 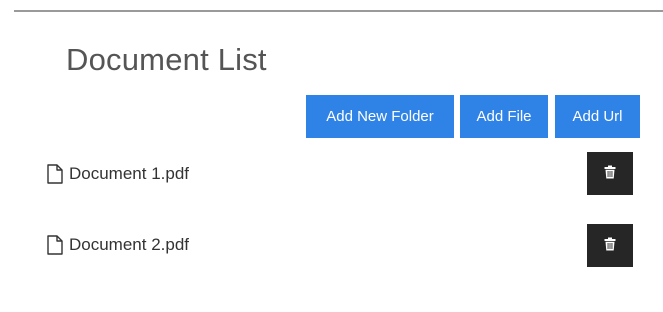 I want to click on document-list-item: Document 2.pdf, so click(x=117, y=245).